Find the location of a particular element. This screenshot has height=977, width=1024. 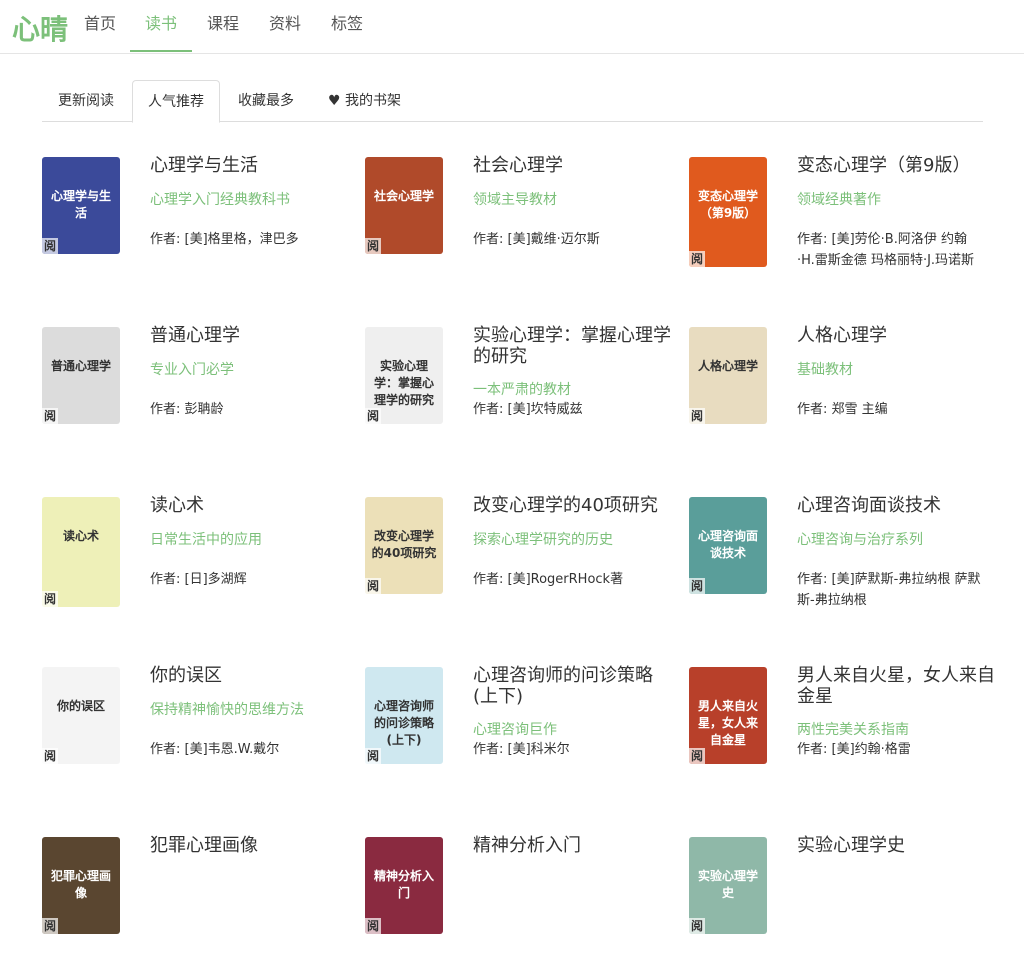

book-cover: 人格心理学 阅 is located at coordinates (728, 375).